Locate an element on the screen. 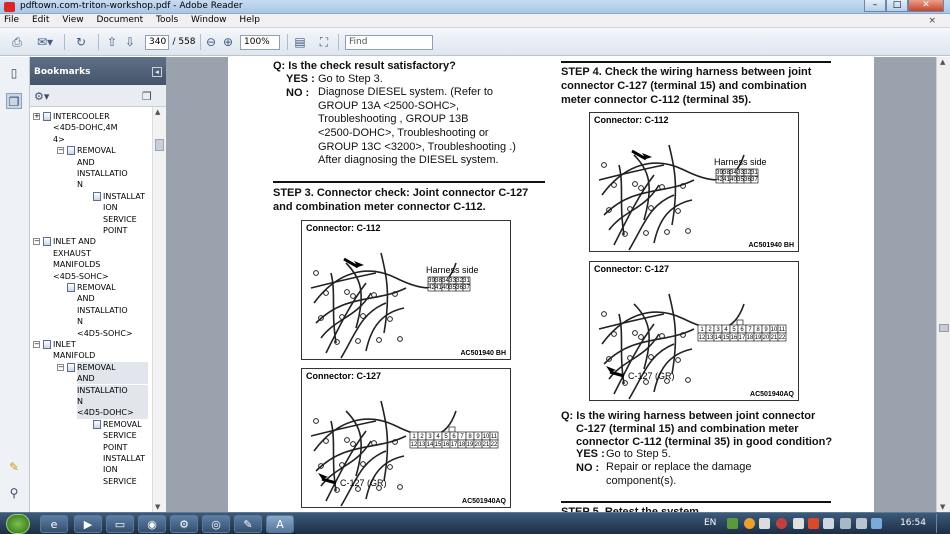  yes-label: YES : is located at coordinates (590, 454).